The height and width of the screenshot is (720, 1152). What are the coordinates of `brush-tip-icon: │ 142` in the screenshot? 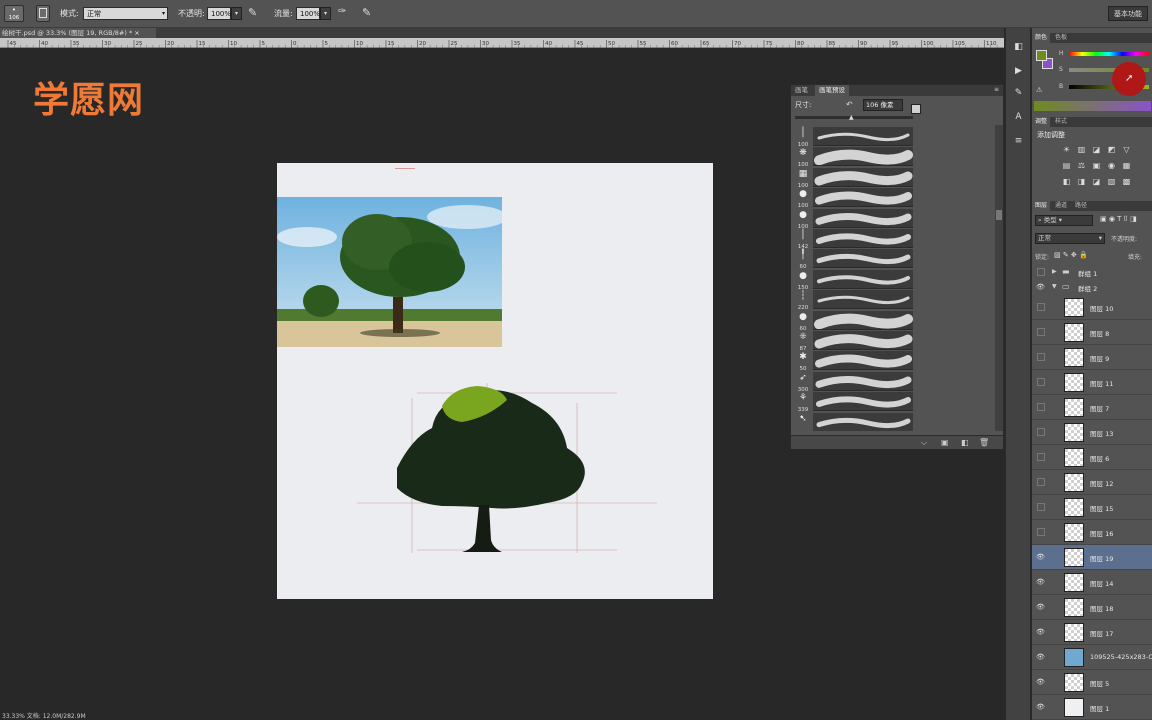 It's located at (803, 239).